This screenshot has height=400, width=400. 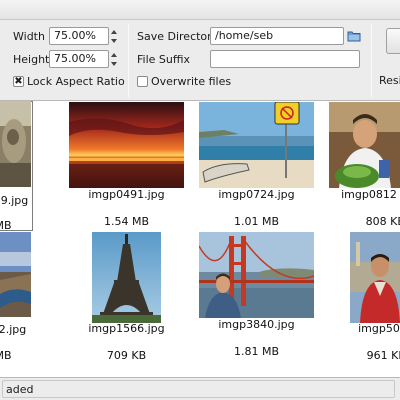 What do you see at coordinates (126, 355) in the screenshot?
I see `image-filesize: 709 KB` at bounding box center [126, 355].